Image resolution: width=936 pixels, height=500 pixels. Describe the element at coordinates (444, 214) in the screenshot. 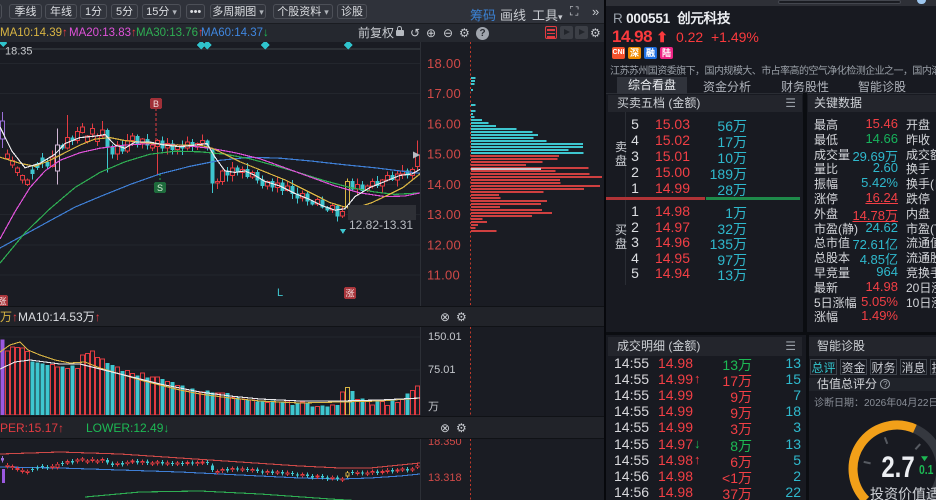

I see `svg-text: 13.00` at that location.